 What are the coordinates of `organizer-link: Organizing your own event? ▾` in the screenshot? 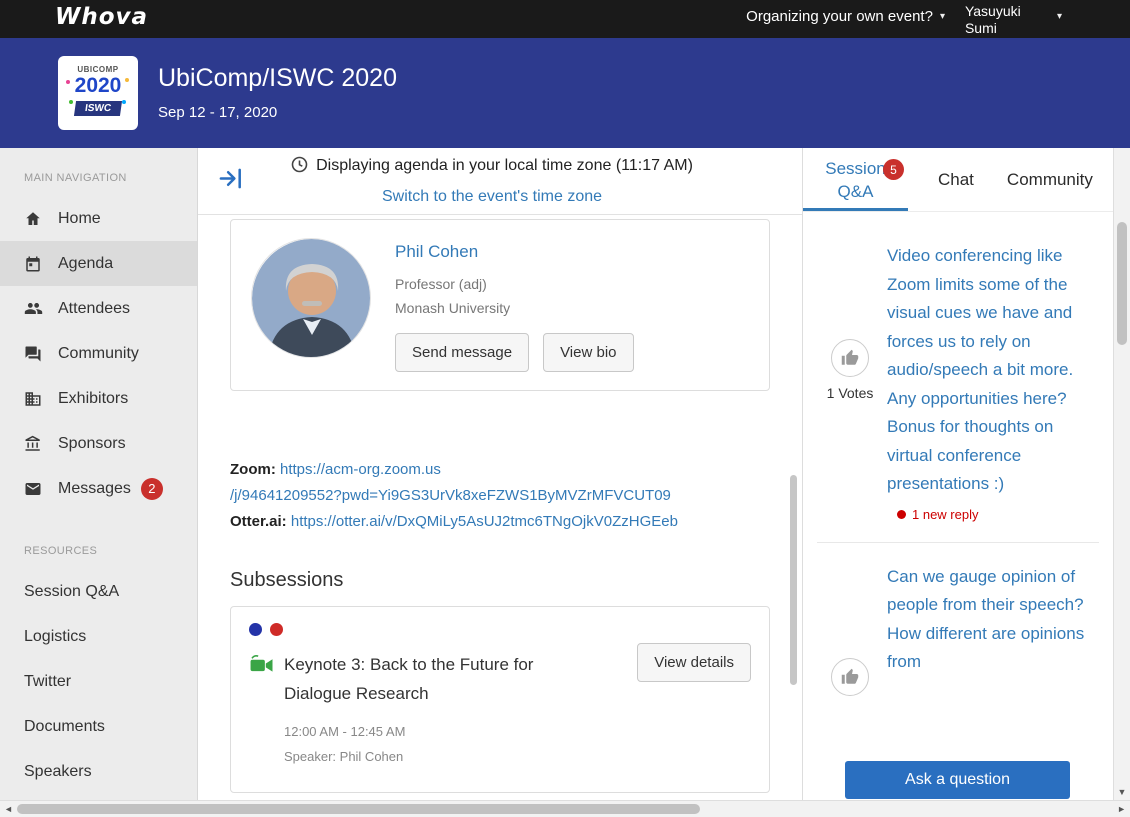 It's located at (845, 16).